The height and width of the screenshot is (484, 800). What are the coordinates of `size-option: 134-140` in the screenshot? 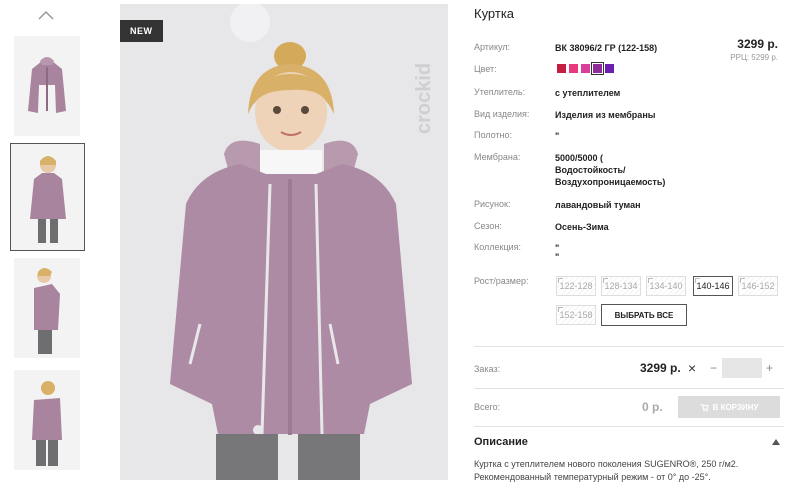 It's located at (666, 286).